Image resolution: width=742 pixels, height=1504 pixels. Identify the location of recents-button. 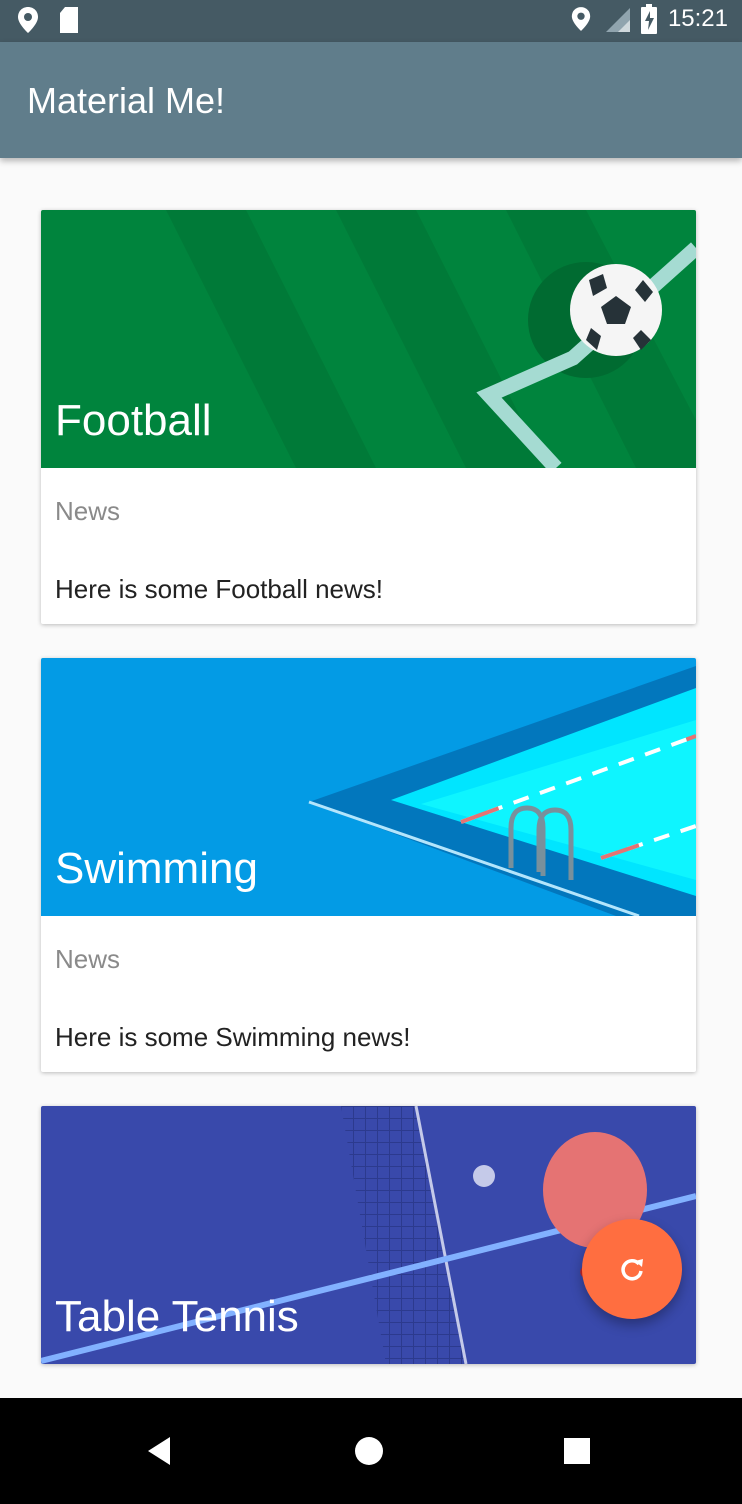
(577, 1451).